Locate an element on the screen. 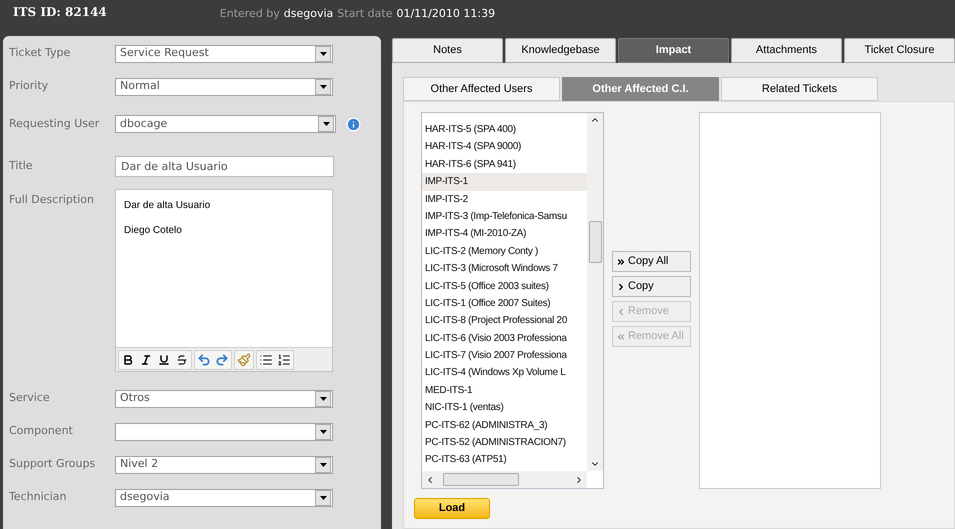  list-item: IMP-ITS-4 (MI-2010-ZA) is located at coordinates (504, 234).